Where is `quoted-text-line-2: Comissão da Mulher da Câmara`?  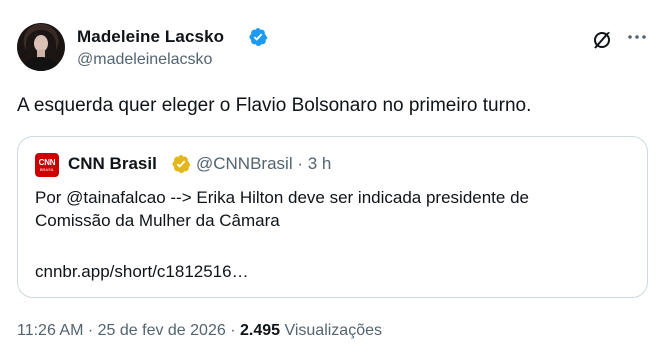 quoted-text-line-2: Comissão da Mulher da Câmara is located at coordinates (157, 220).